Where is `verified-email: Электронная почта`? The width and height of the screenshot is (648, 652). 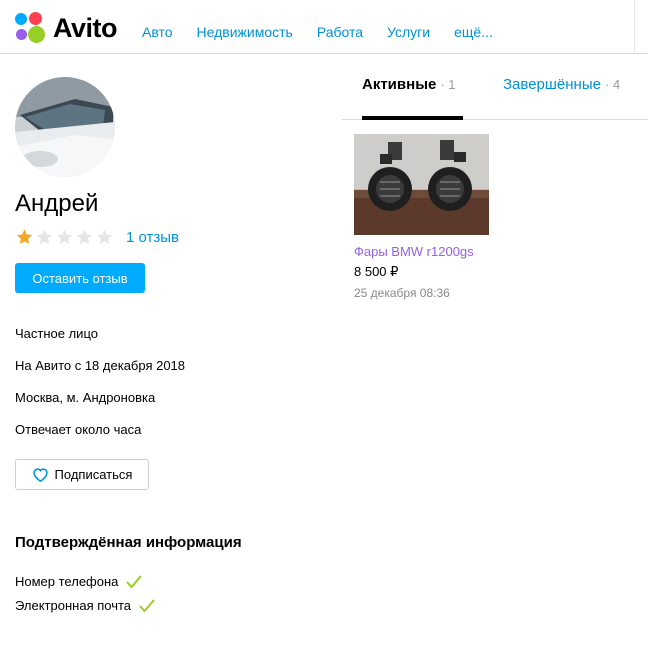
verified-email: Электронная почта is located at coordinates (85, 605).